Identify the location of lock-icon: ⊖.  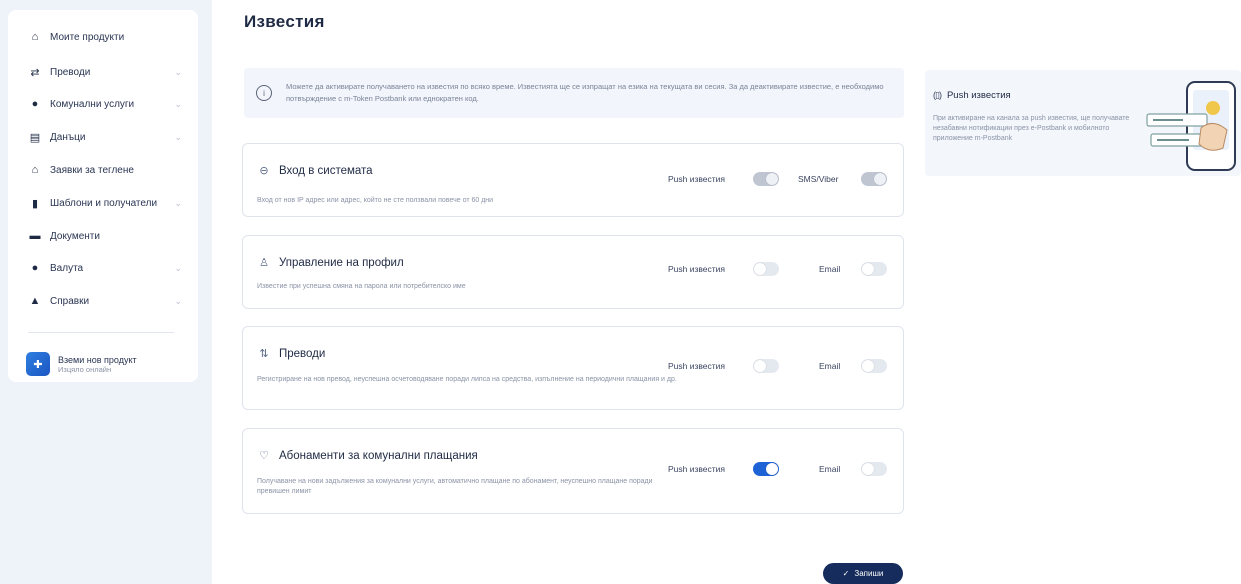
(264, 171).